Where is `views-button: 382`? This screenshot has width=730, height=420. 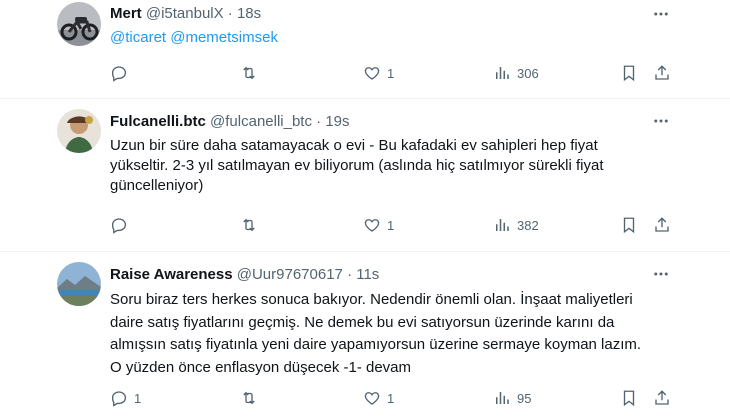
views-button: 382 is located at coordinates (516, 225).